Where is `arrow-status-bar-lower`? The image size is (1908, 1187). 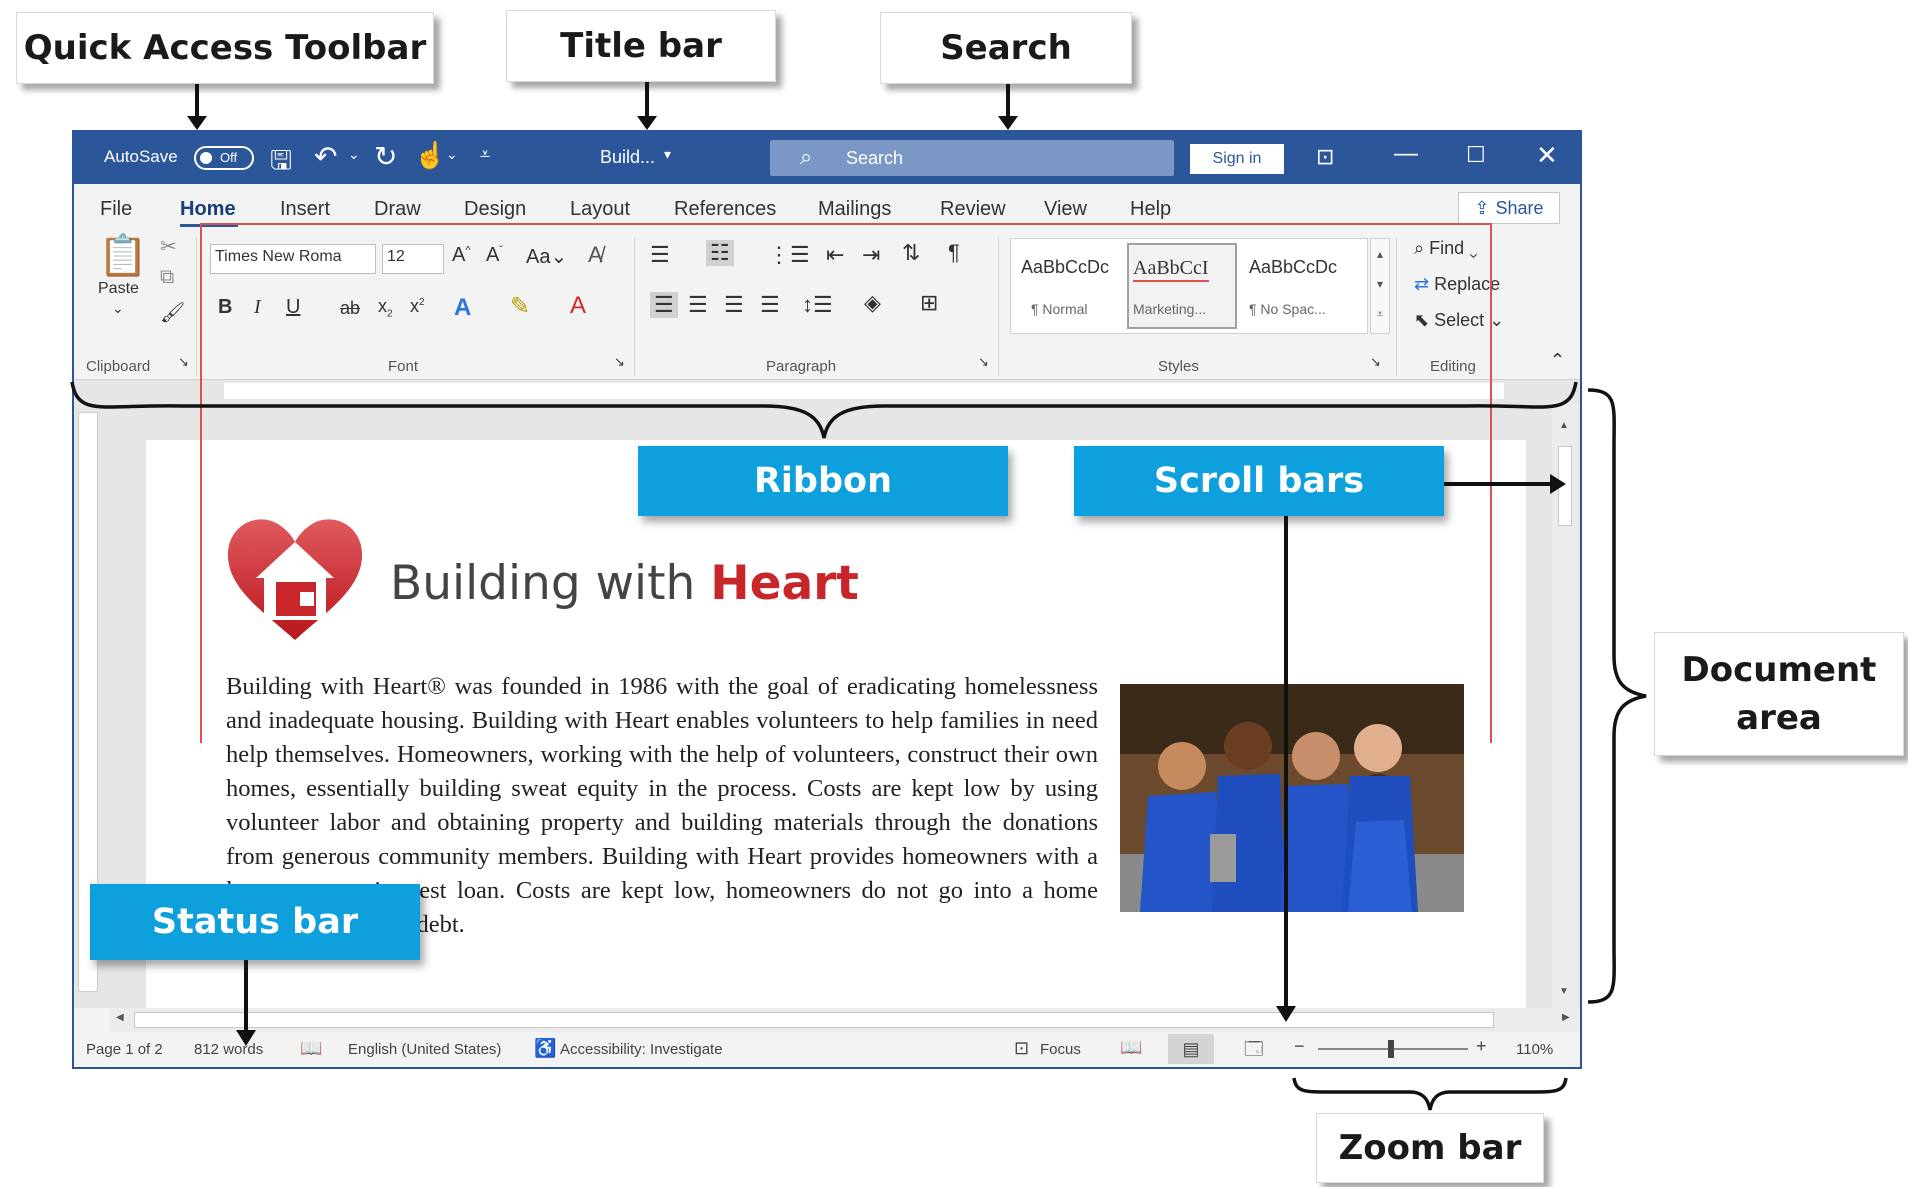
arrow-status-bar-lower is located at coordinates (246, 1010).